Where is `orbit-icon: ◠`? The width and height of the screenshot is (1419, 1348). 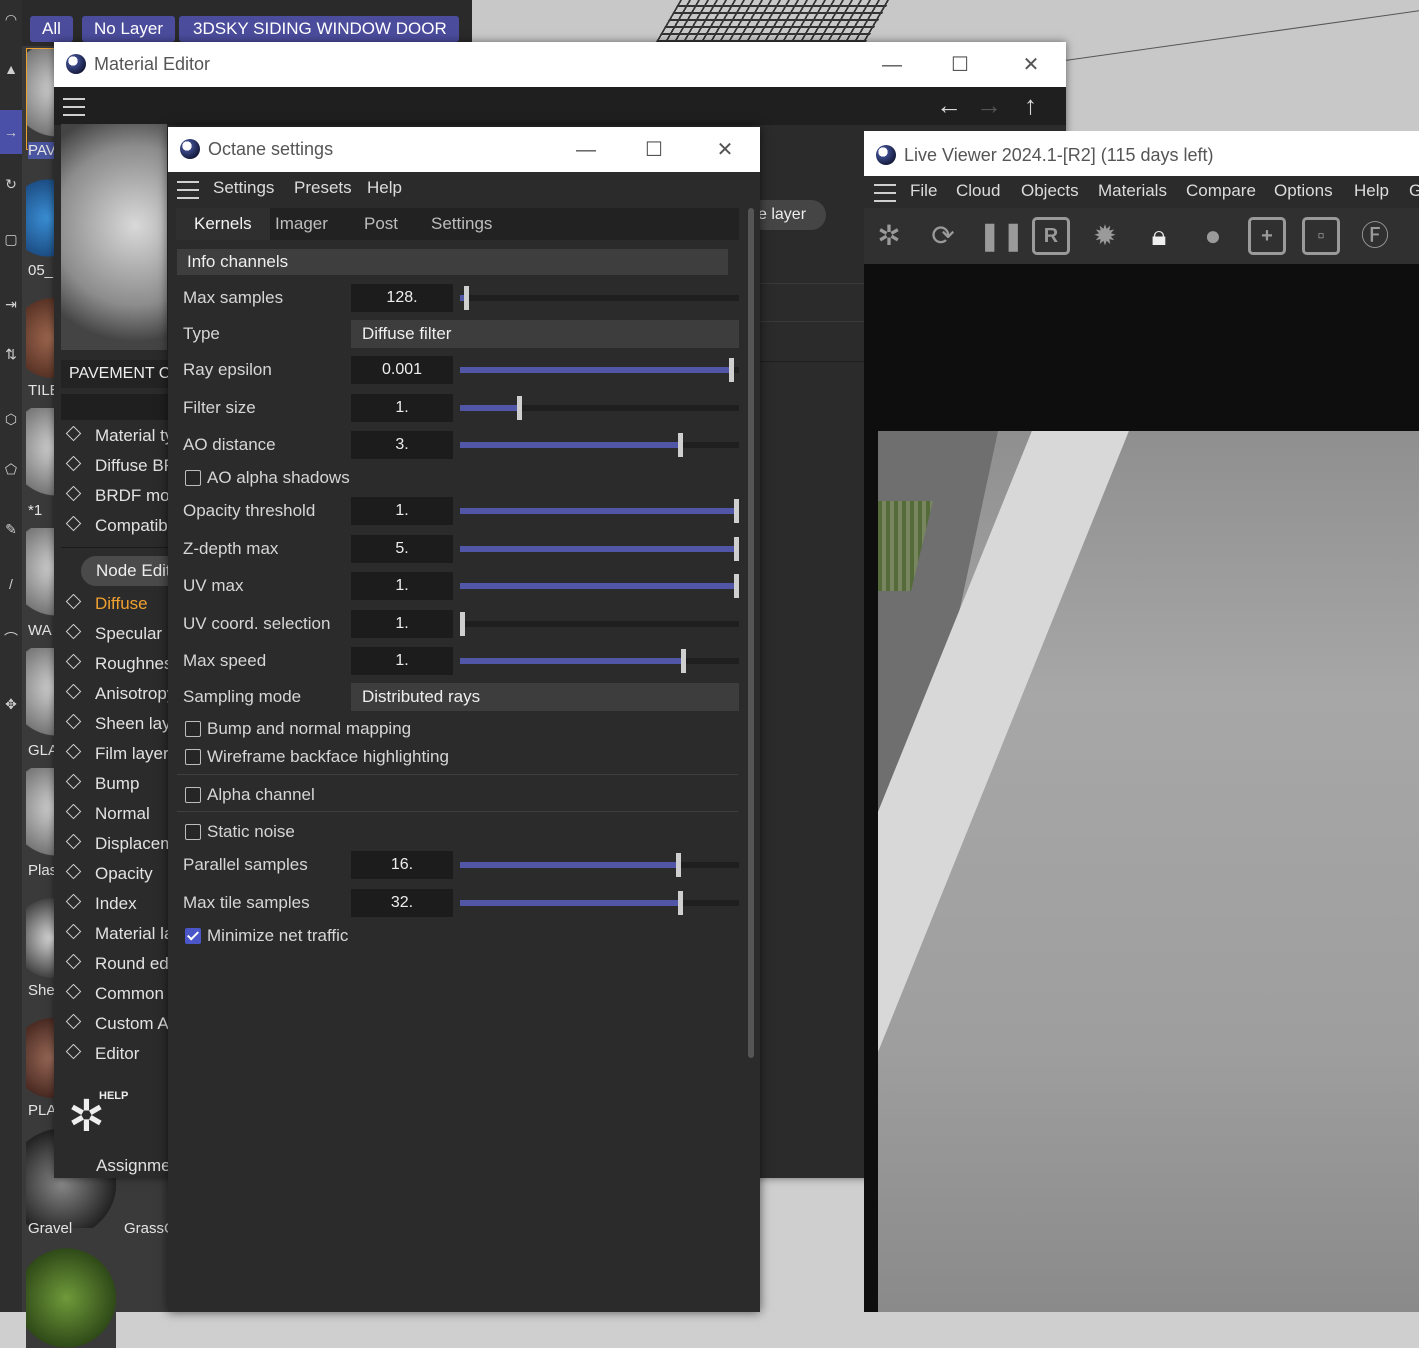 orbit-icon: ◠ is located at coordinates (11, 19).